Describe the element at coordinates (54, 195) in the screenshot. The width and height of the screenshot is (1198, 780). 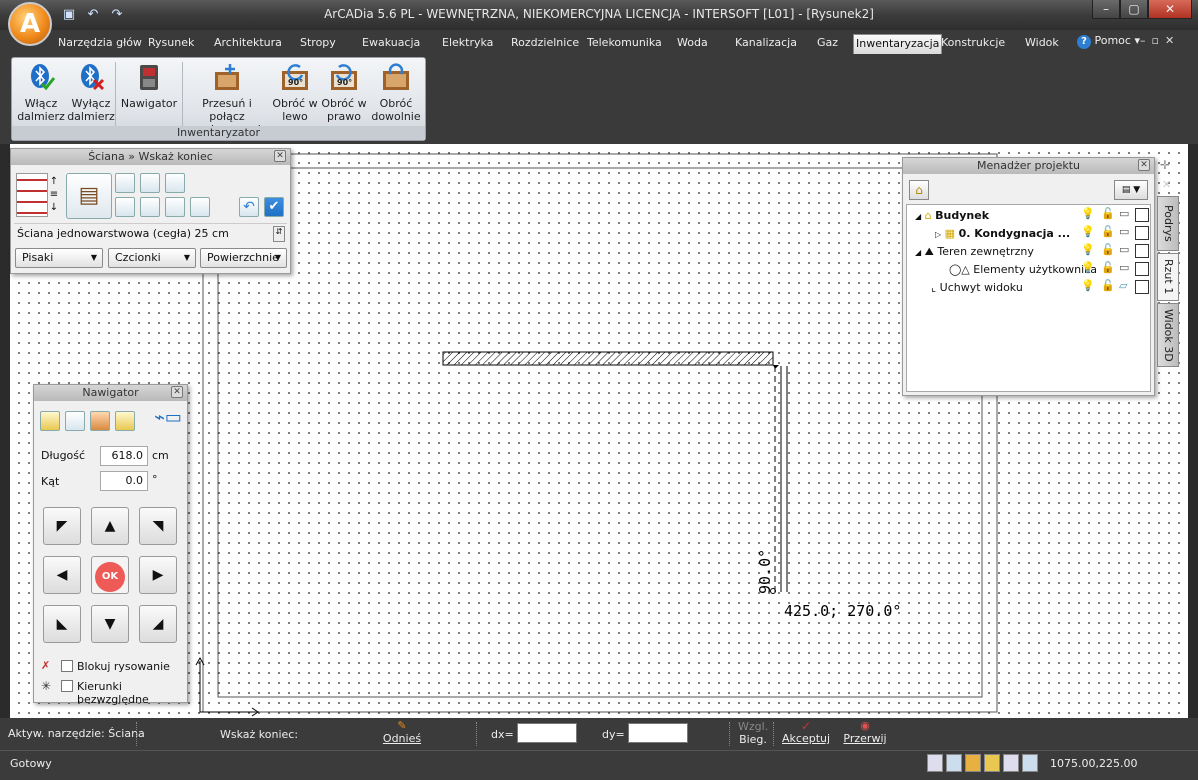
I see `wall-order-arrows-icon: ↑ ≡ ↓` at that location.